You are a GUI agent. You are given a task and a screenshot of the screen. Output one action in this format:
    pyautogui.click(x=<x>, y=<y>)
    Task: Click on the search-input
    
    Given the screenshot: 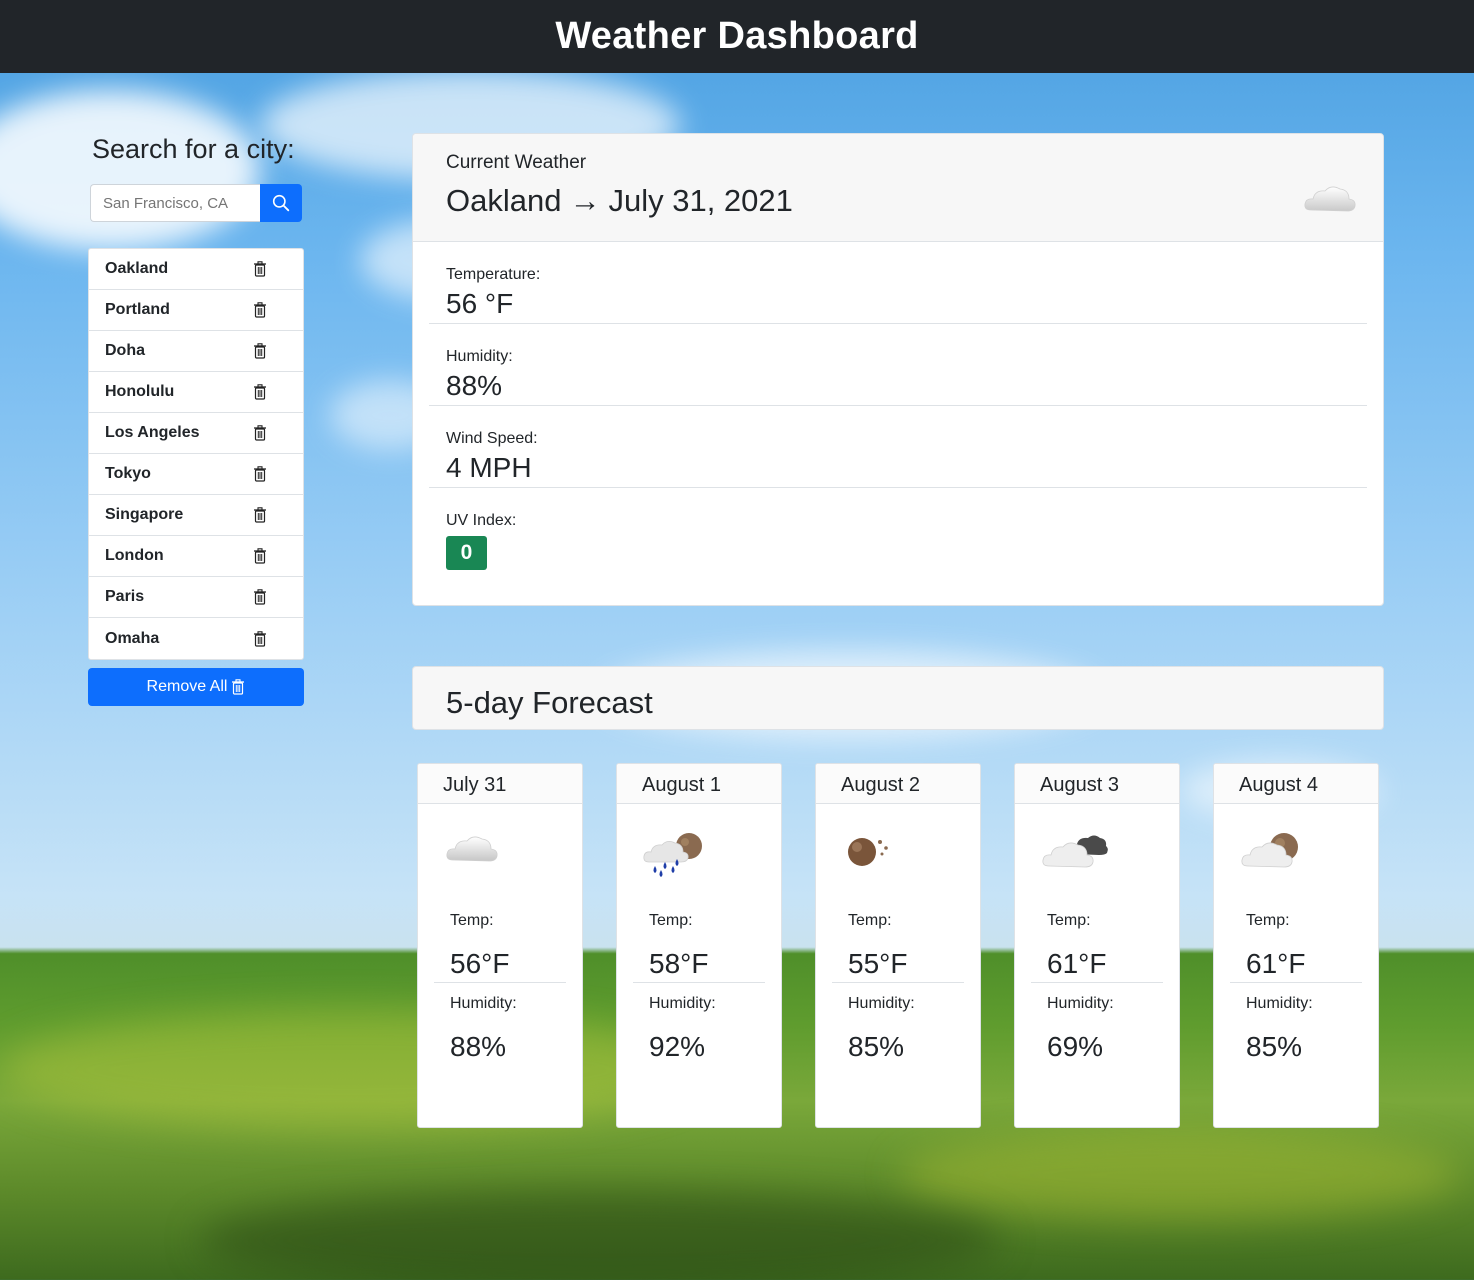 What is the action you would take?
    pyautogui.click(x=175, y=203)
    